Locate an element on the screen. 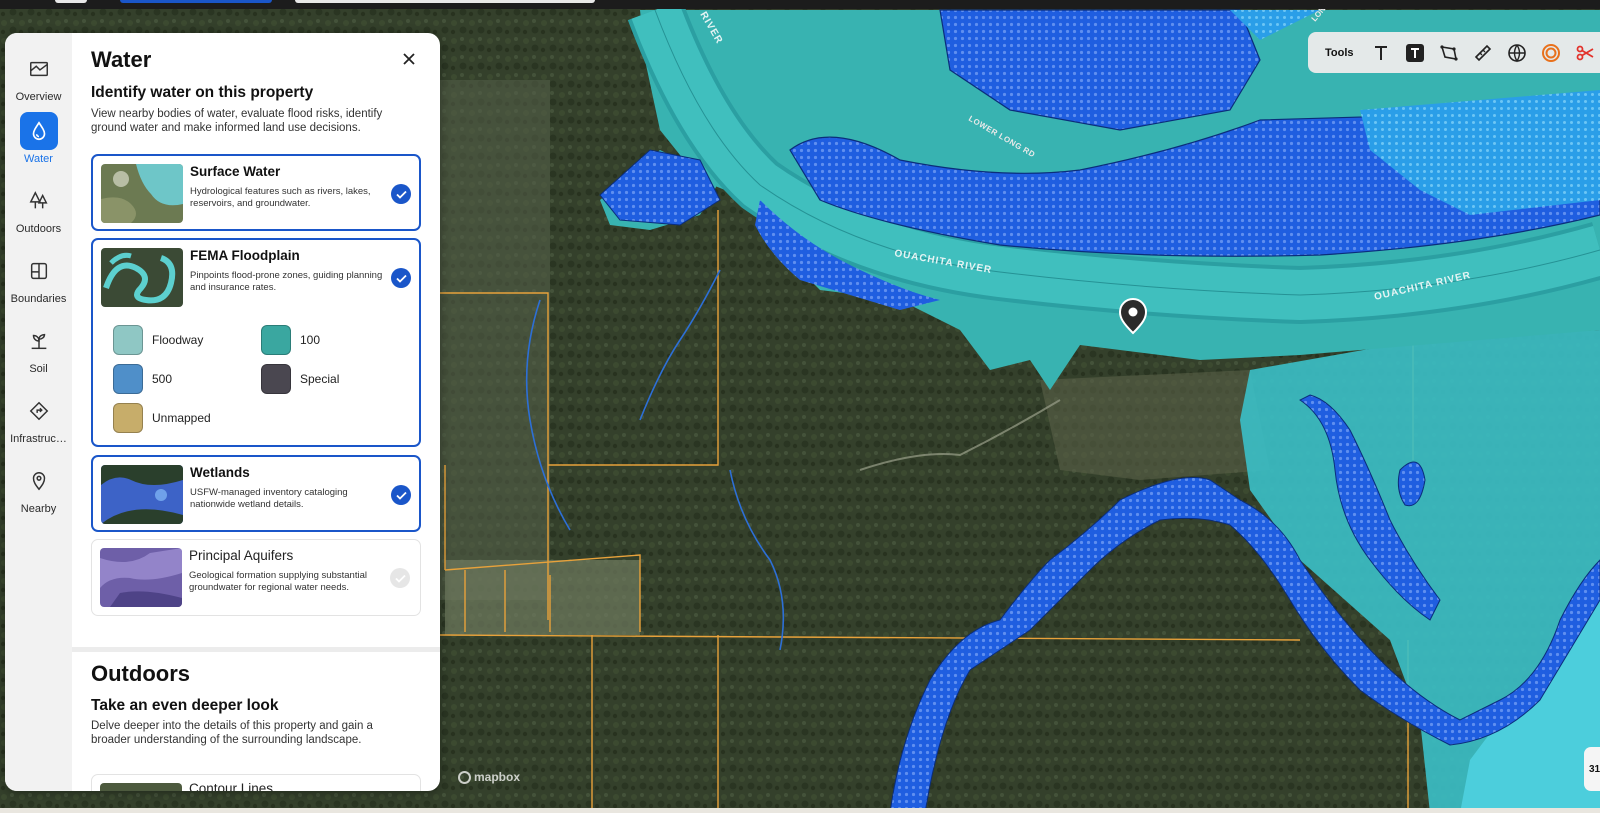 The image size is (1600, 813). panel-title: Water is located at coordinates (121, 59).